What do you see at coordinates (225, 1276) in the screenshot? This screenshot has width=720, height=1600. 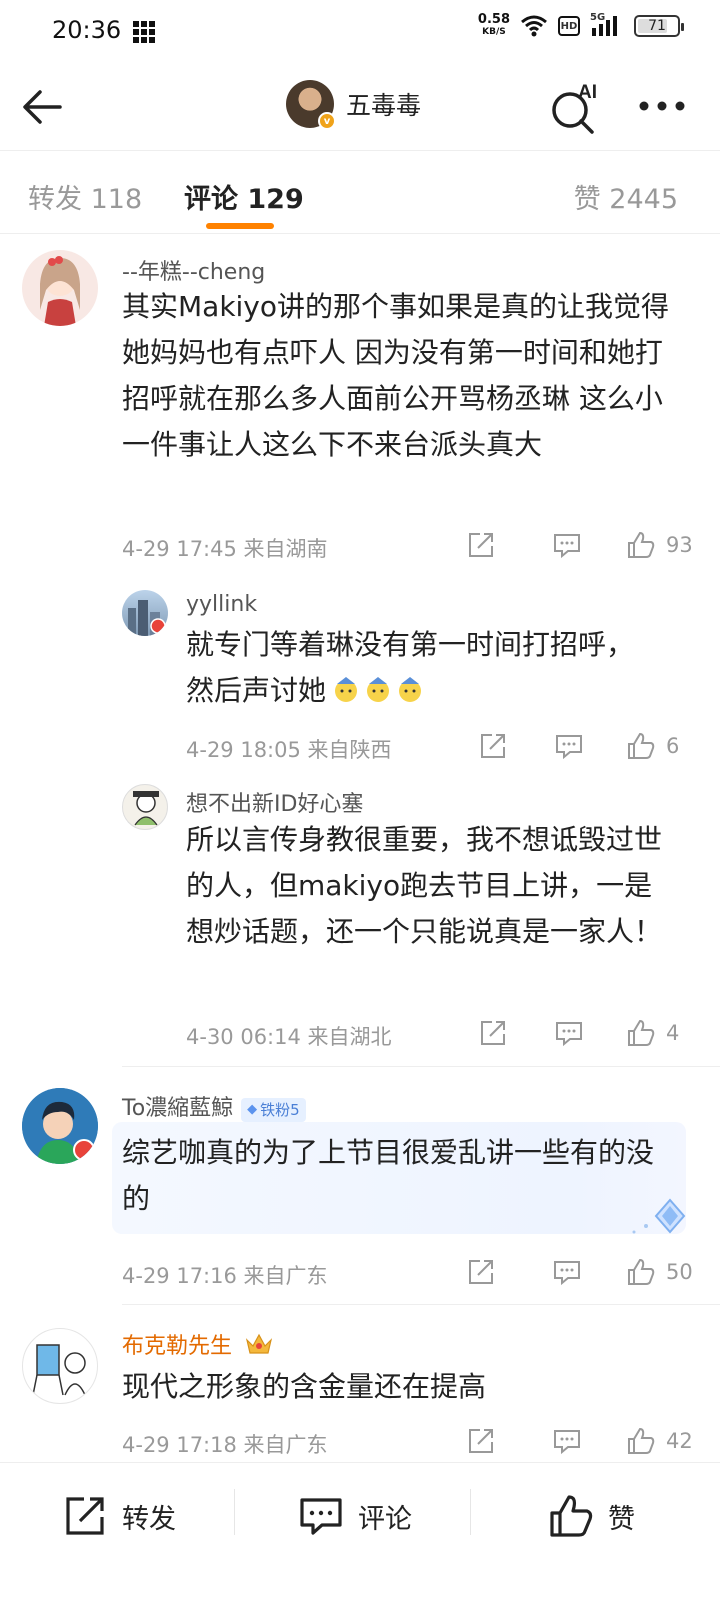 I see `comment-meta: 4-29 17:16 来自广东` at bounding box center [225, 1276].